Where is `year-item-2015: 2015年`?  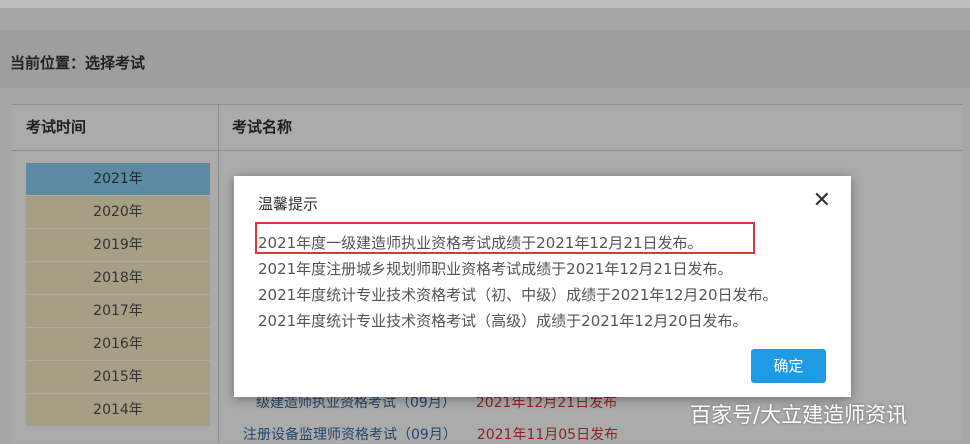 year-item-2015: 2015年 is located at coordinates (118, 377).